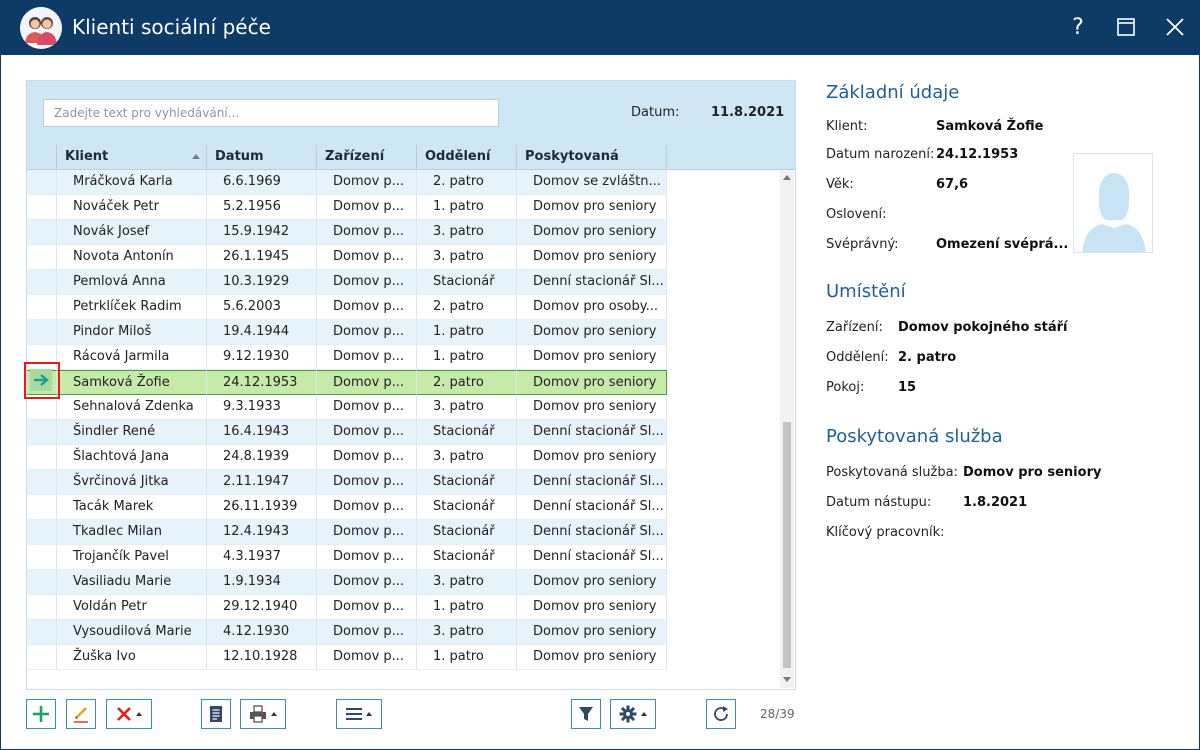  I want to click on cell-birth-date: 5.2.1956, so click(262, 207).